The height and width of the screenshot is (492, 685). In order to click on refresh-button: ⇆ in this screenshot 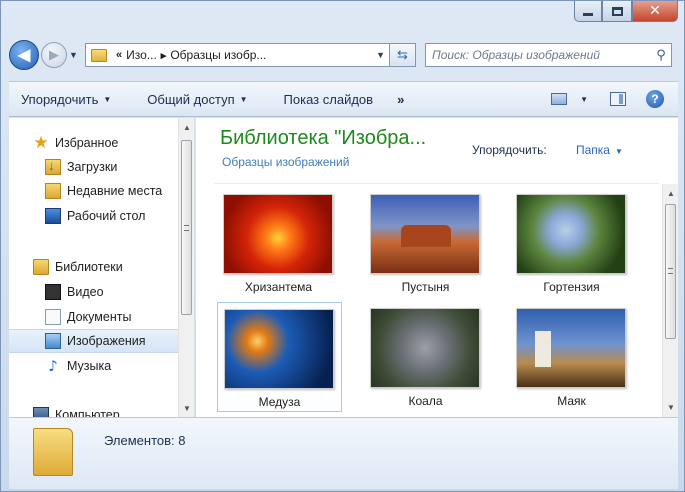, I will do `click(403, 55)`.